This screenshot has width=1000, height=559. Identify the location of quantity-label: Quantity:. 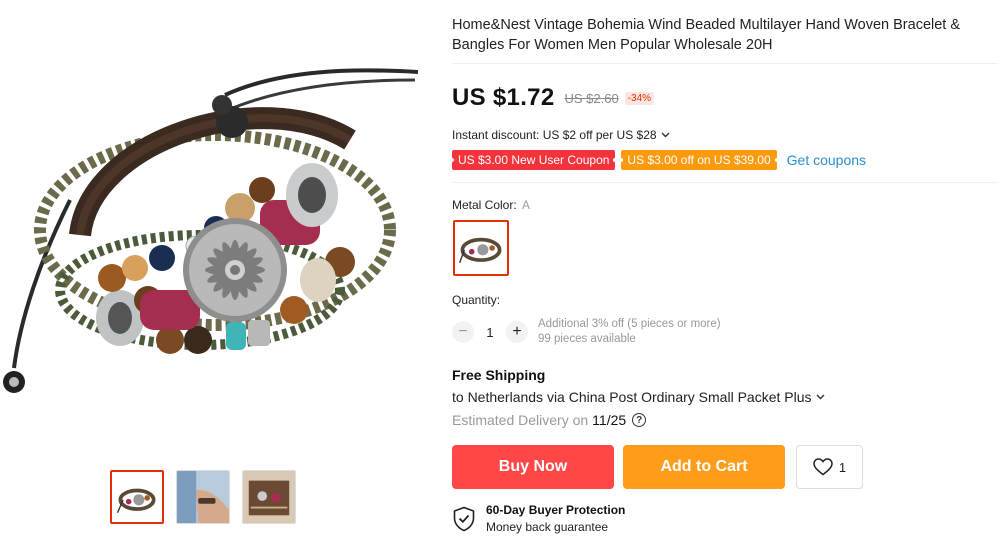
(476, 300).